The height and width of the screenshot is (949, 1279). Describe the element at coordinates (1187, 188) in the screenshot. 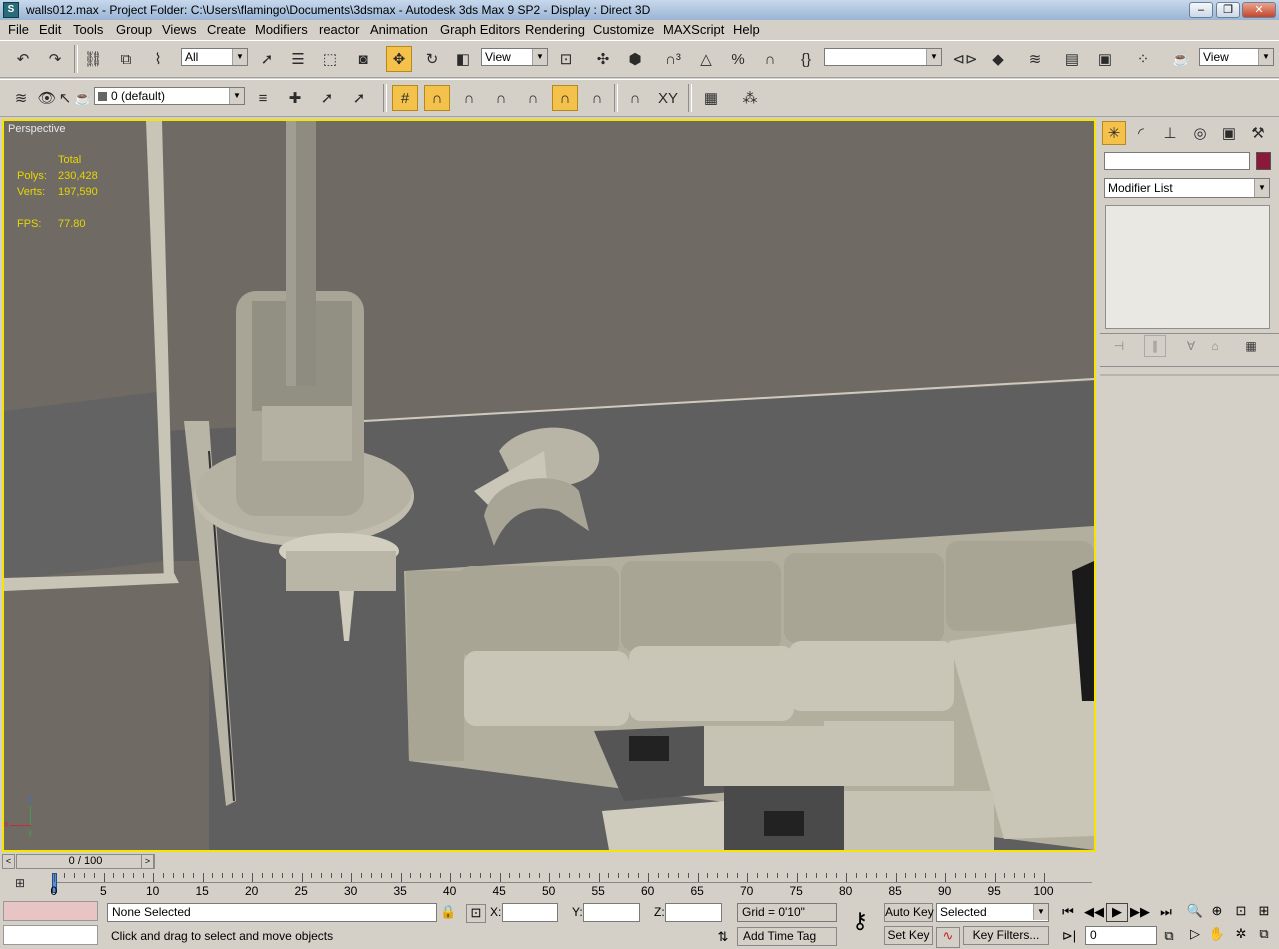

I see `modifier-list-dropdown: Modifier List ▼` at that location.